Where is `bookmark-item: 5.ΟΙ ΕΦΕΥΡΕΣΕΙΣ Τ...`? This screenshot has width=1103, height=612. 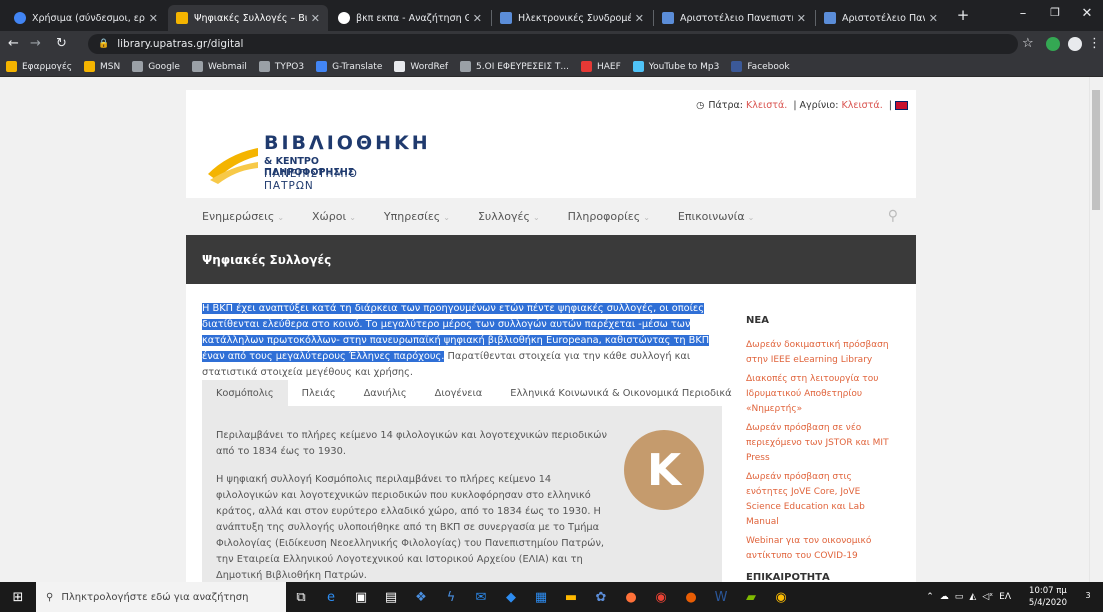 bookmark-item: 5.ΟΙ ΕΦΕΥΡΕΣΕΙΣ Τ... is located at coordinates (514, 66).